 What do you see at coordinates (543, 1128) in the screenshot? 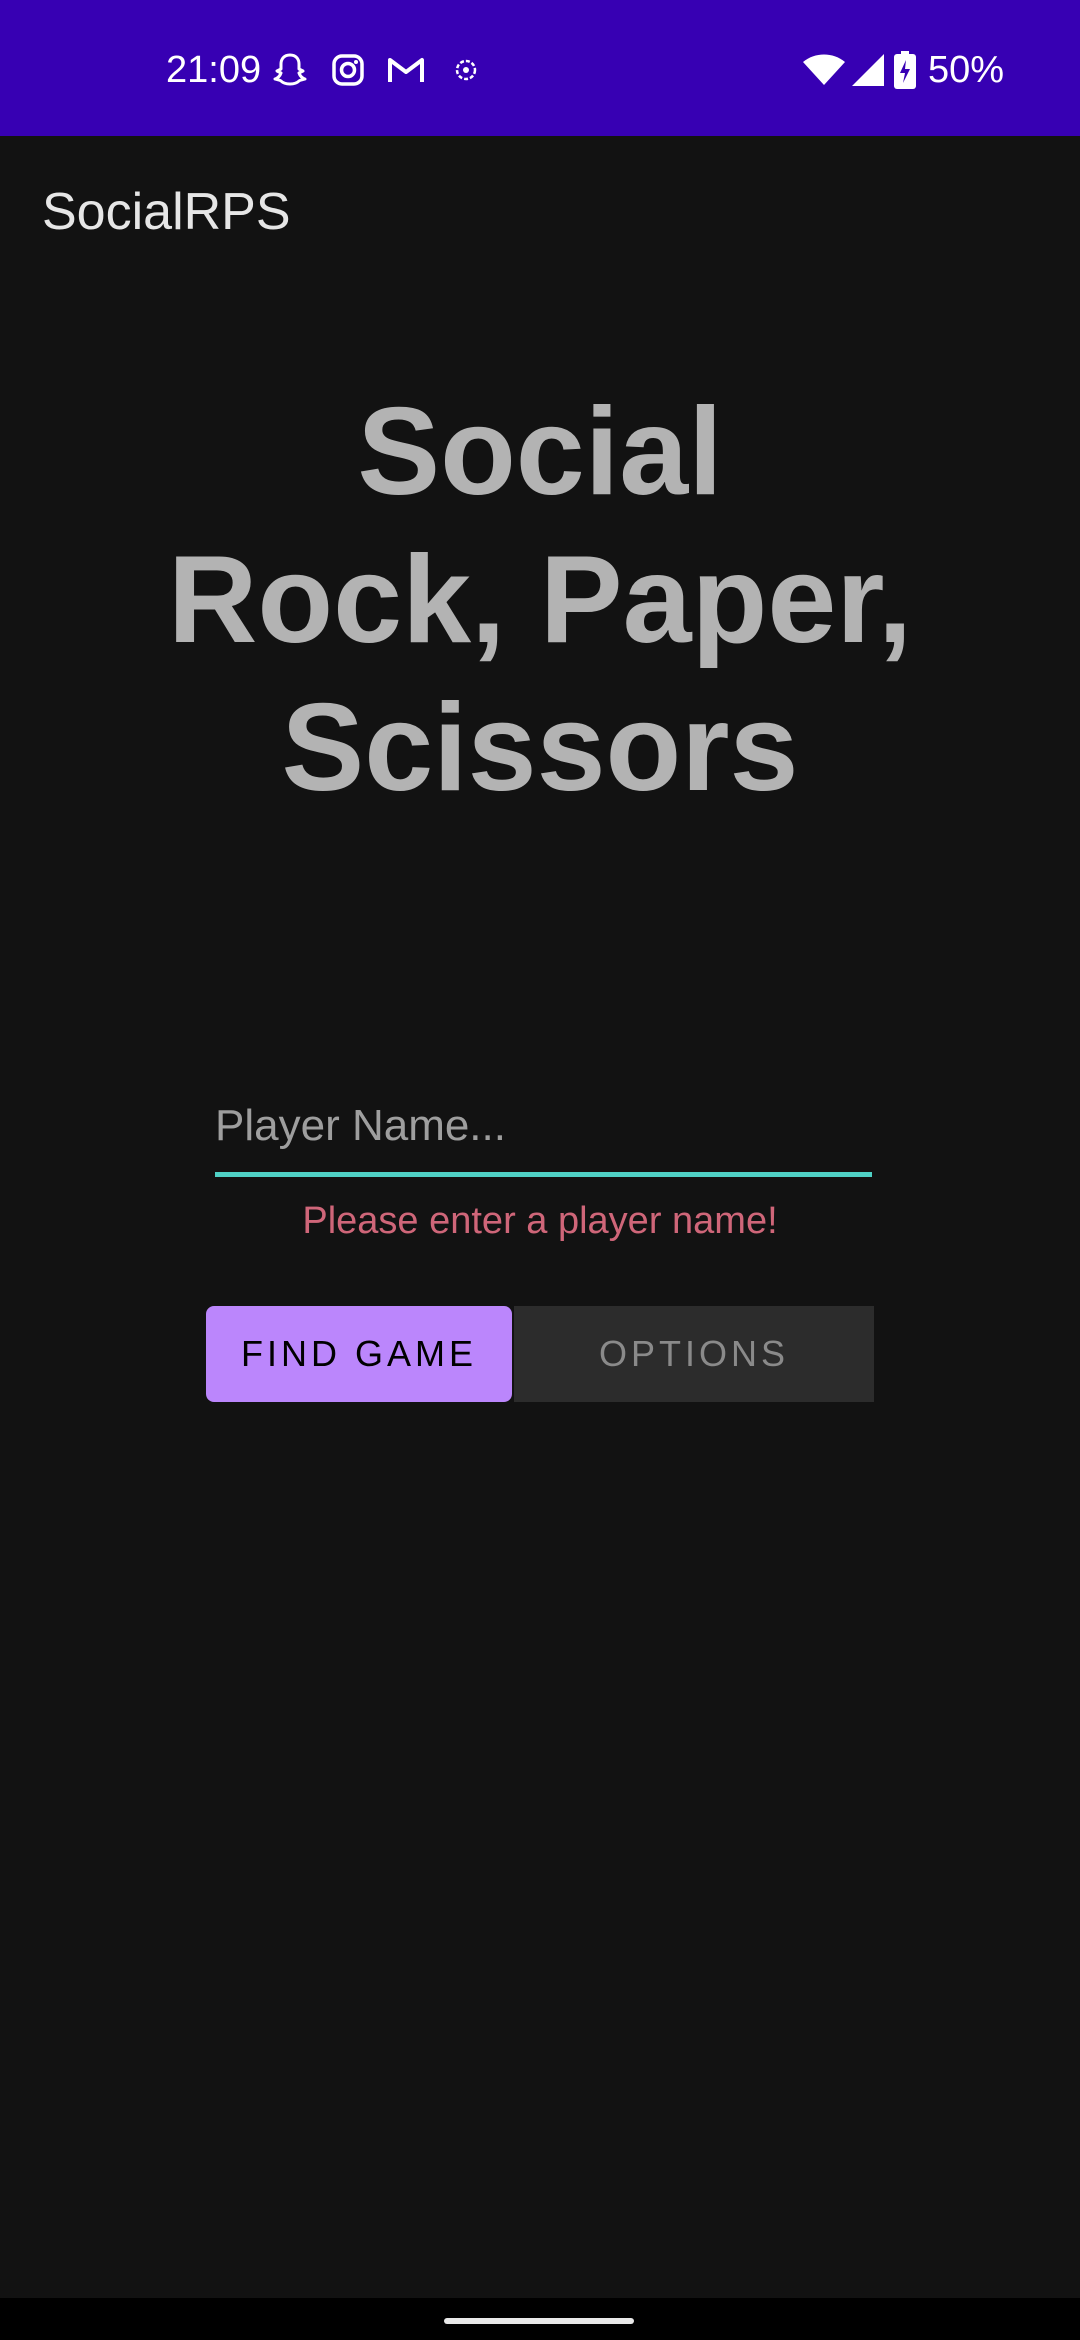
I see `player-name-input` at bounding box center [543, 1128].